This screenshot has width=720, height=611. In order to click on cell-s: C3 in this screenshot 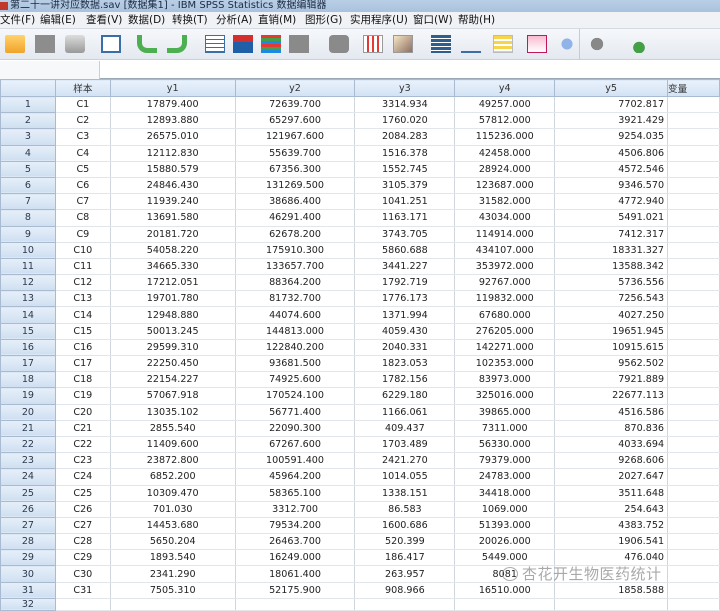, I will do `click(83, 137)`.